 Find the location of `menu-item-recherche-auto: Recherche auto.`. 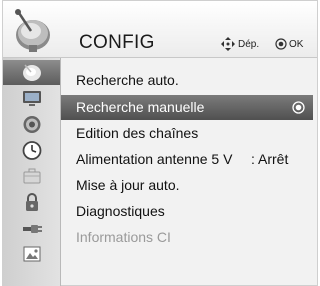

menu-item-recherche-auto: Recherche auto. is located at coordinates (189, 80).